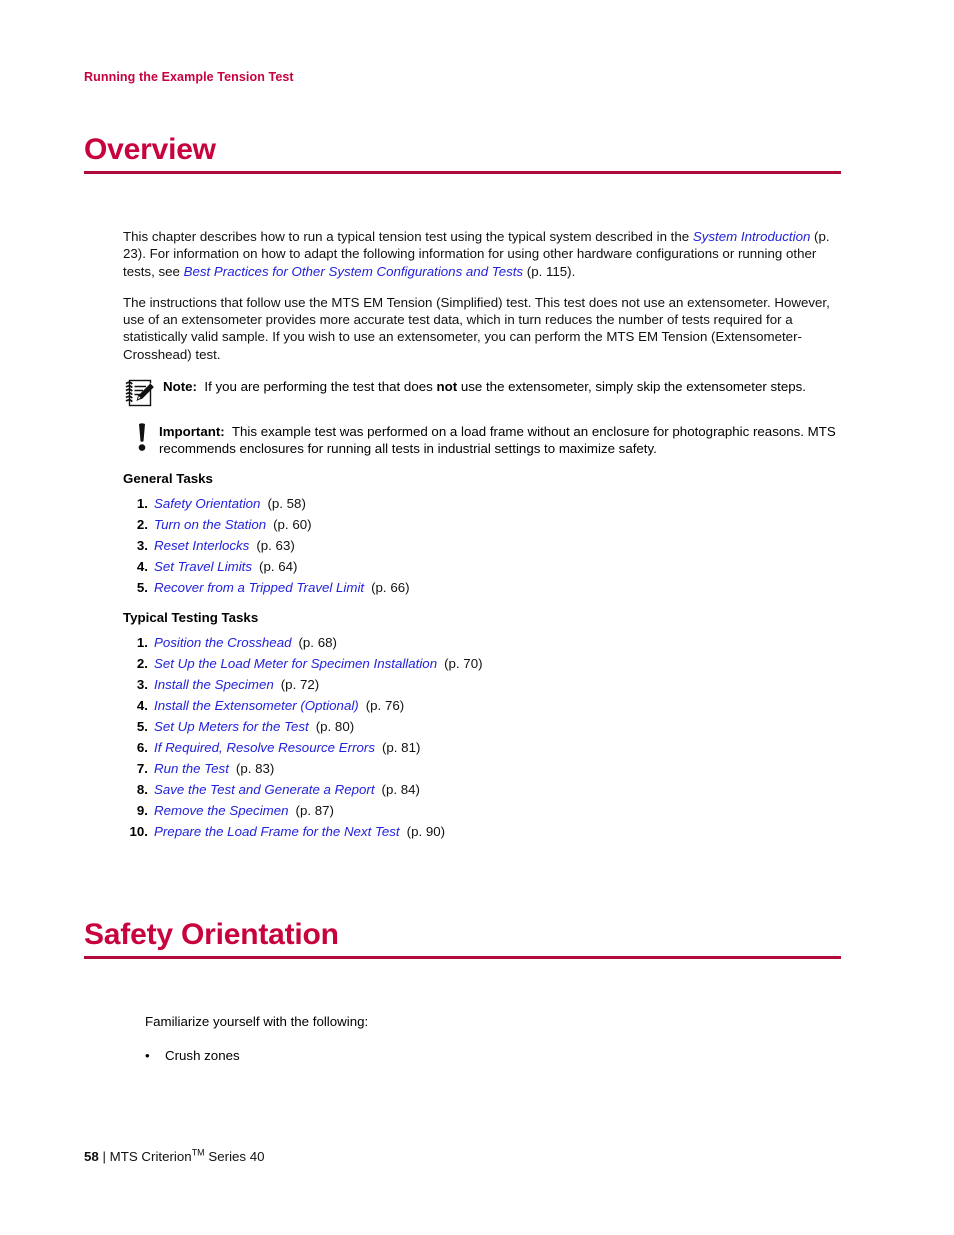 The height and width of the screenshot is (1235, 954). What do you see at coordinates (142, 810) in the screenshot?
I see `list-item-number: 9.` at bounding box center [142, 810].